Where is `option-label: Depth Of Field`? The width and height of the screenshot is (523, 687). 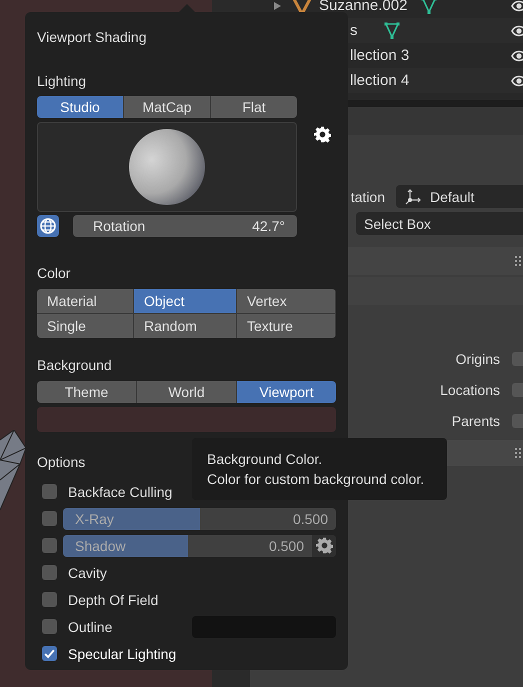 option-label: Depth Of Field is located at coordinates (112, 600).